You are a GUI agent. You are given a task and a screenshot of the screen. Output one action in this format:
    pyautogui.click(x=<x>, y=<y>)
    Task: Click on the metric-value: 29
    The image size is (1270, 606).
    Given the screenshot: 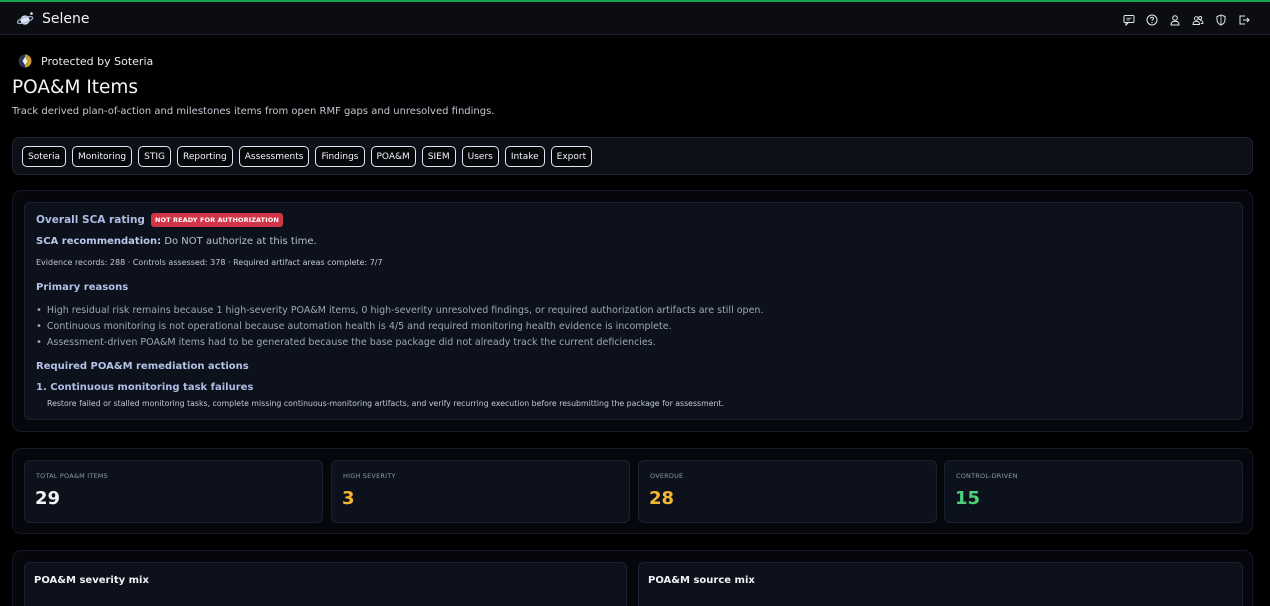 What is the action you would take?
    pyautogui.click(x=48, y=498)
    